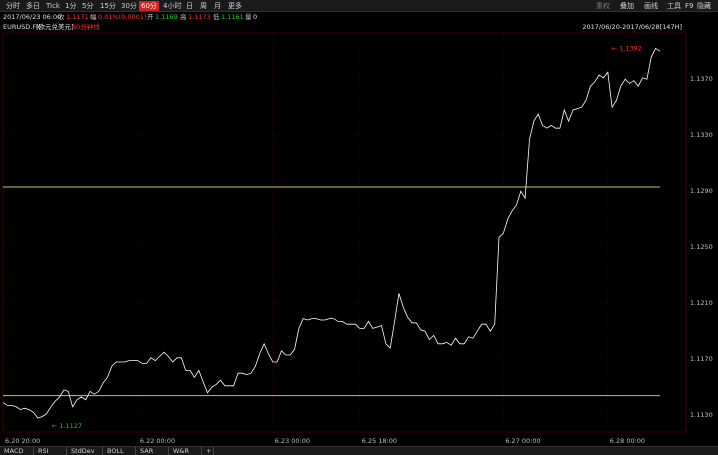 This screenshot has width=718, height=455. What do you see at coordinates (627, 48) in the screenshot?
I see `high-marker-label: ← 1.1392` at bounding box center [627, 48].